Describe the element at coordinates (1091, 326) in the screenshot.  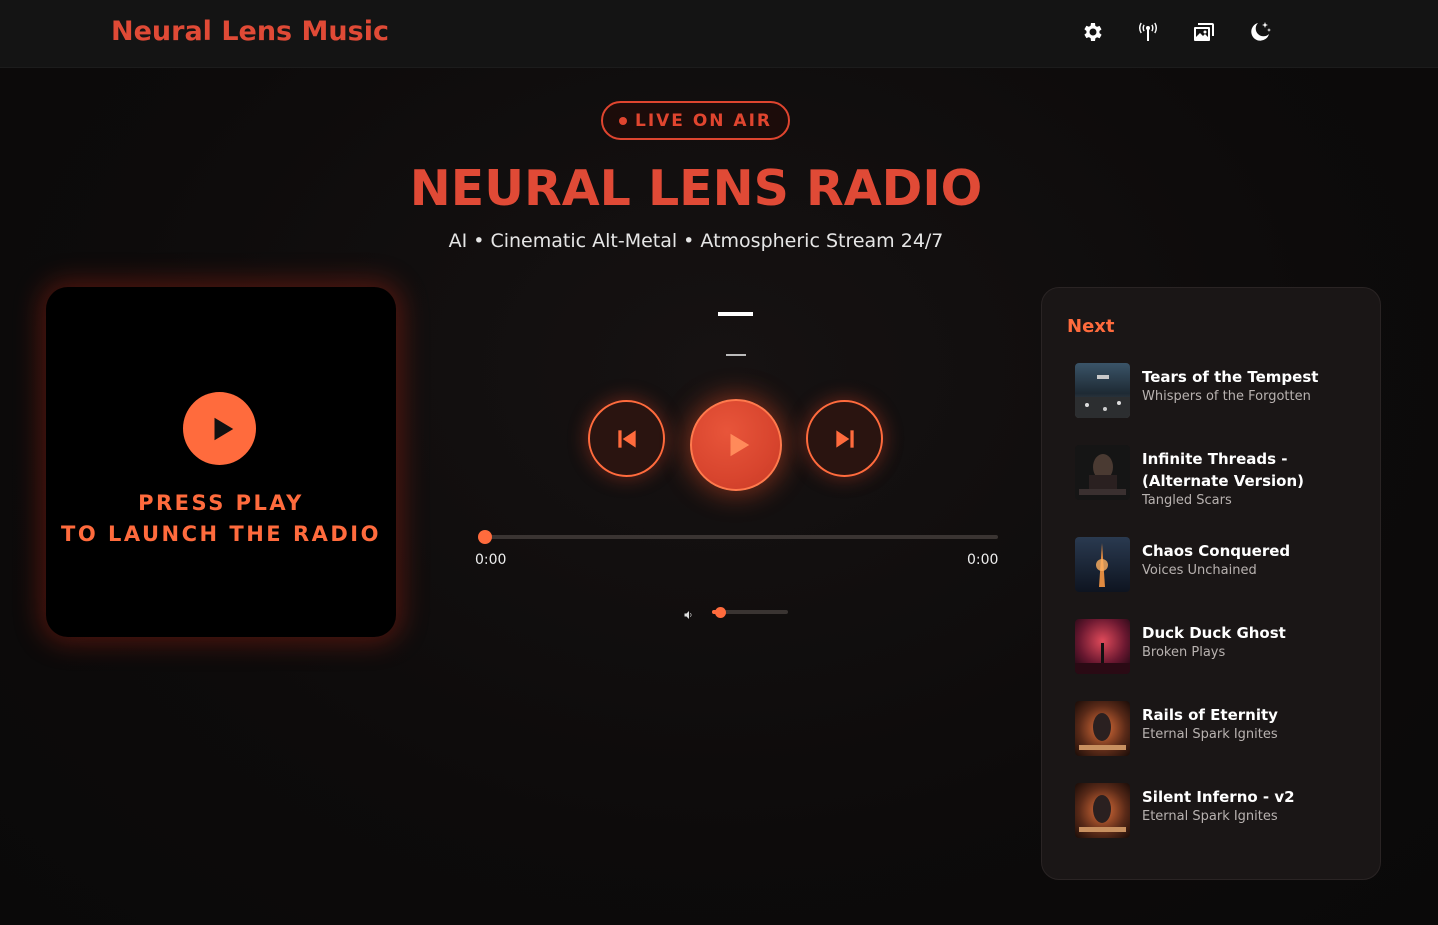
I see `up-next-heading: Next` at that location.